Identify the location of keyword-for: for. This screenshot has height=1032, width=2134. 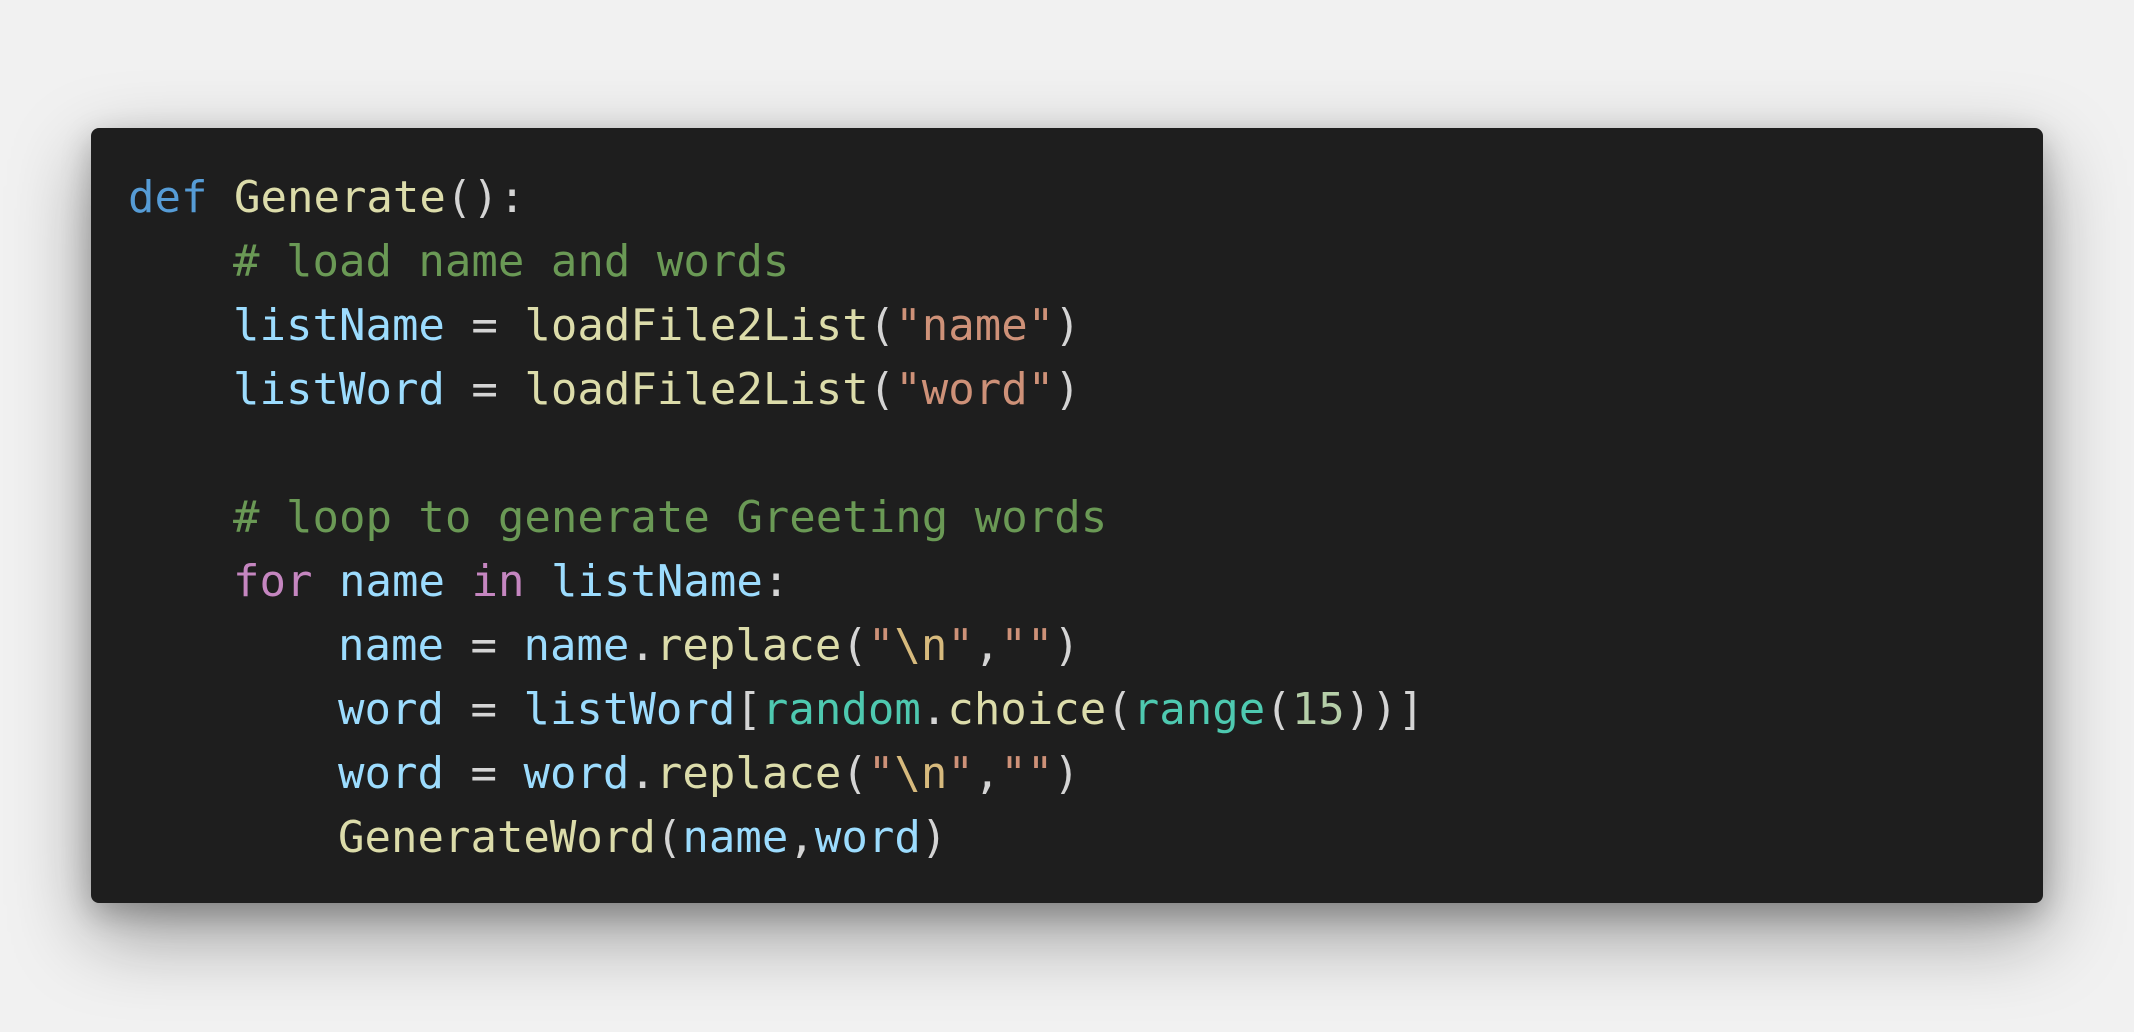
(273, 581).